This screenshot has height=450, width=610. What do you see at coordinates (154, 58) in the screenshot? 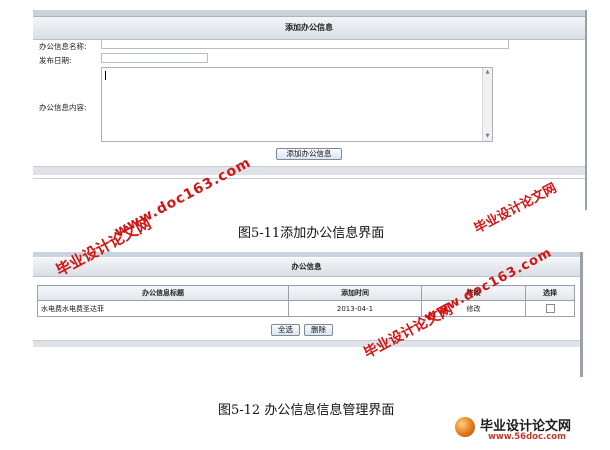
I see `date-input` at bounding box center [154, 58].